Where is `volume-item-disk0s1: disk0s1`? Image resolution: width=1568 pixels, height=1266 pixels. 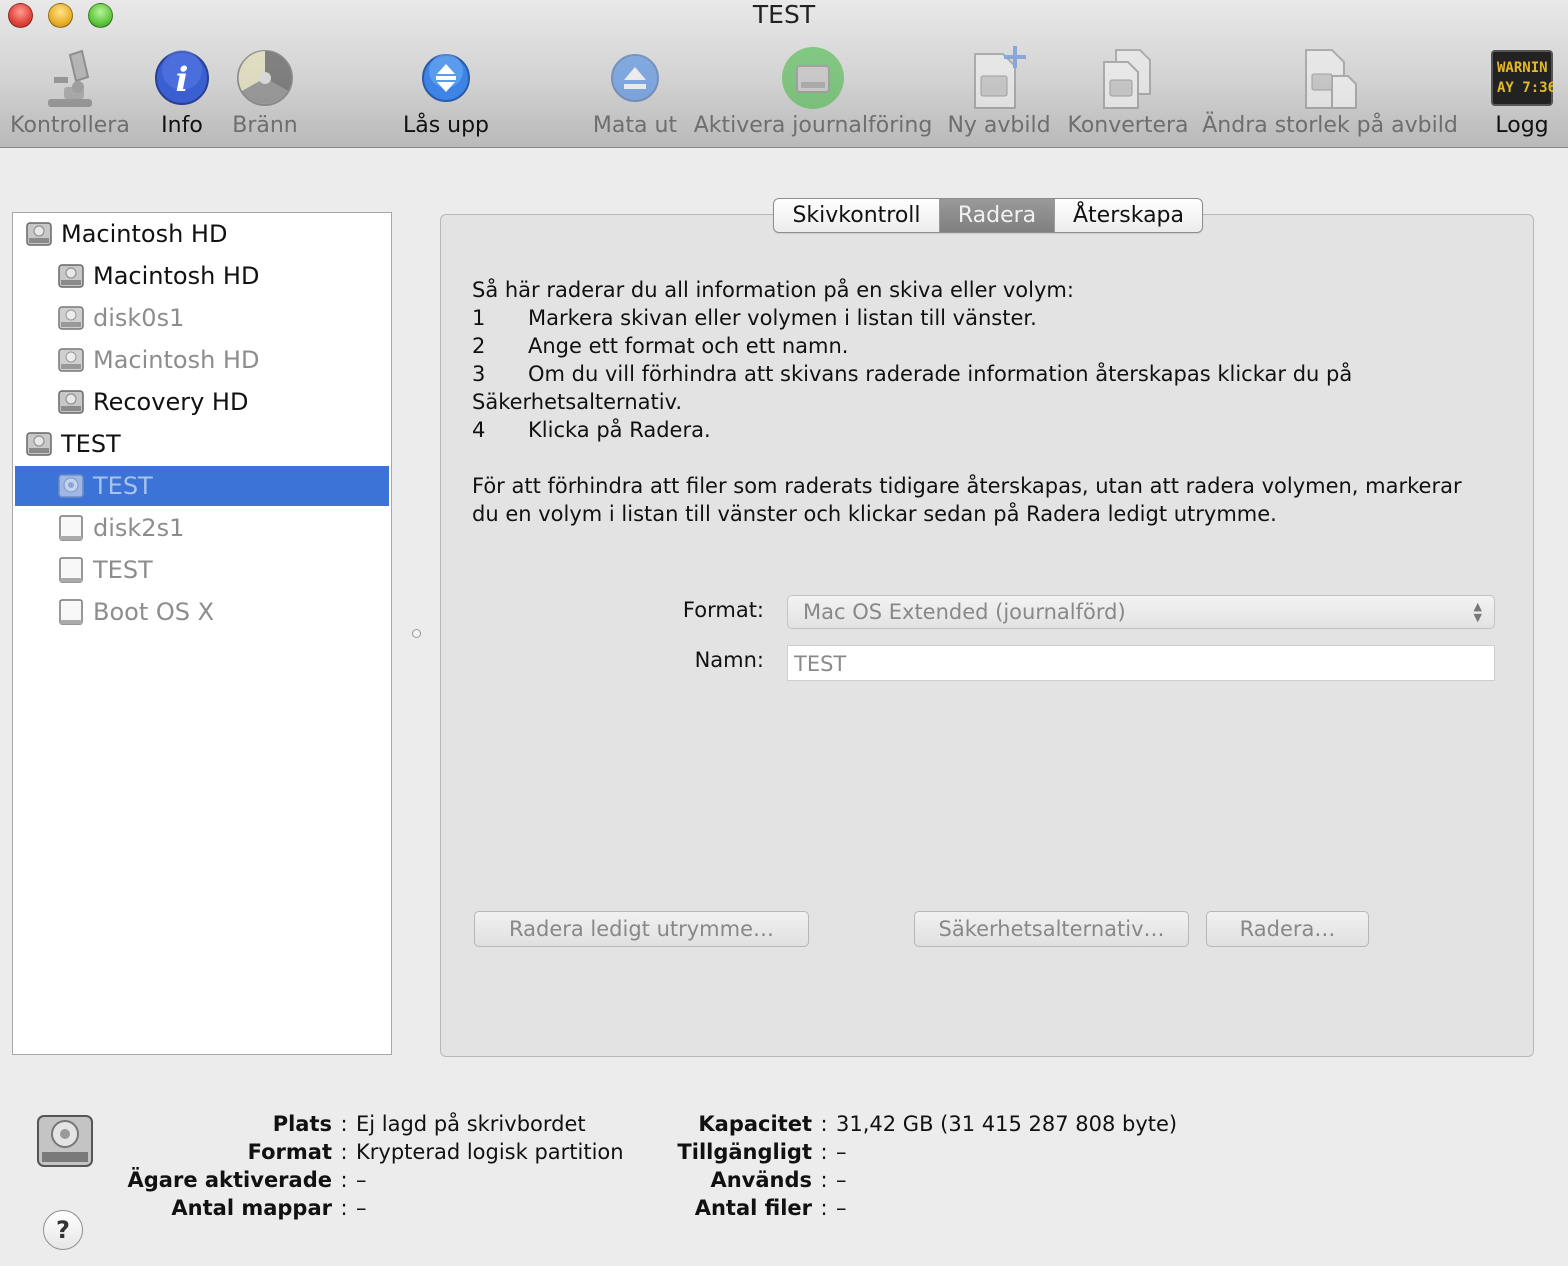 volume-item-disk0s1: disk0s1 is located at coordinates (202, 318).